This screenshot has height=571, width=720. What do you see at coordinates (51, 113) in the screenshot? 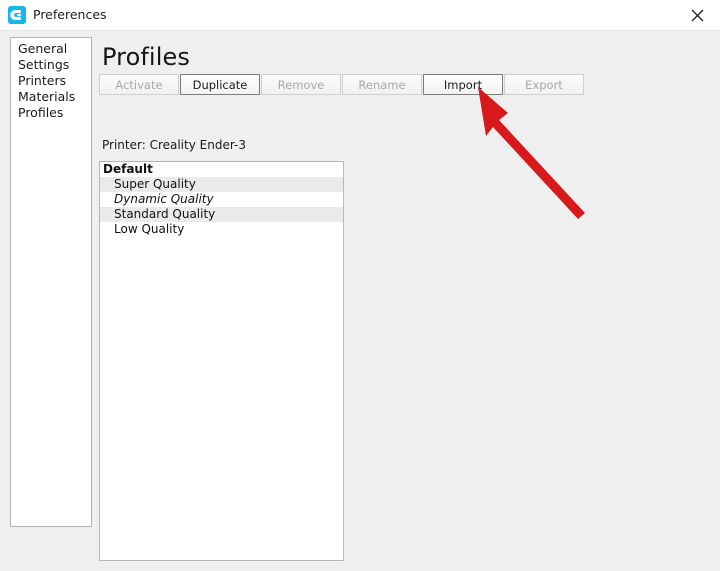
I see `sidebar-item-profiles: Profiles` at bounding box center [51, 113].